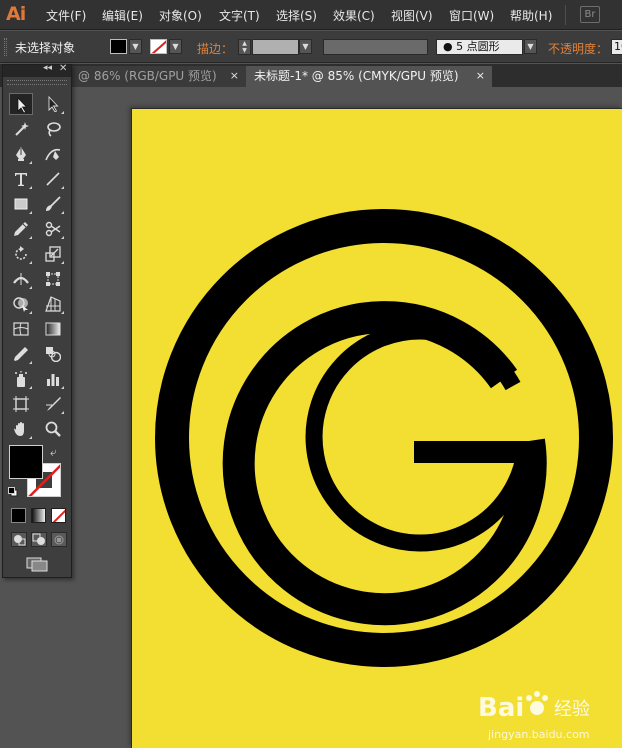 This screenshot has height=748, width=622. What do you see at coordinates (21, 304) in the screenshot?
I see `shape-builder-tool` at bounding box center [21, 304].